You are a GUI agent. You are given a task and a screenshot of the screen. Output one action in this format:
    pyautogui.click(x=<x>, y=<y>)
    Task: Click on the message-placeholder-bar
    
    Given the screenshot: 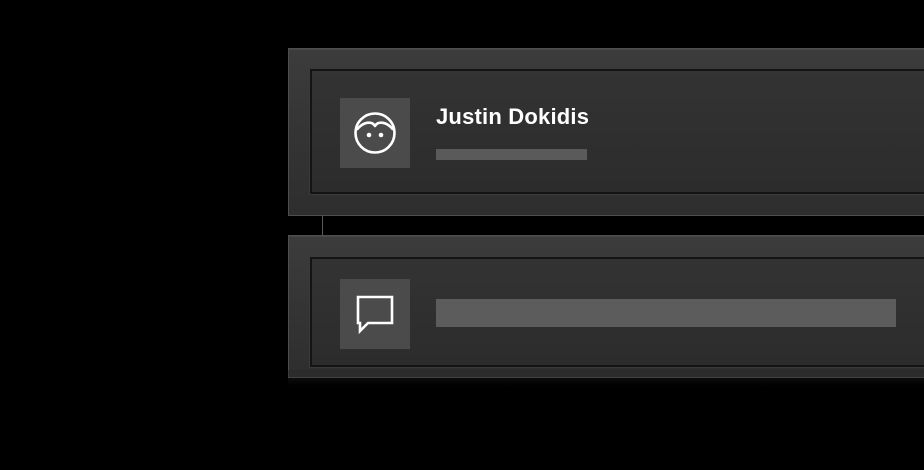 What is the action you would take?
    pyautogui.click(x=666, y=313)
    